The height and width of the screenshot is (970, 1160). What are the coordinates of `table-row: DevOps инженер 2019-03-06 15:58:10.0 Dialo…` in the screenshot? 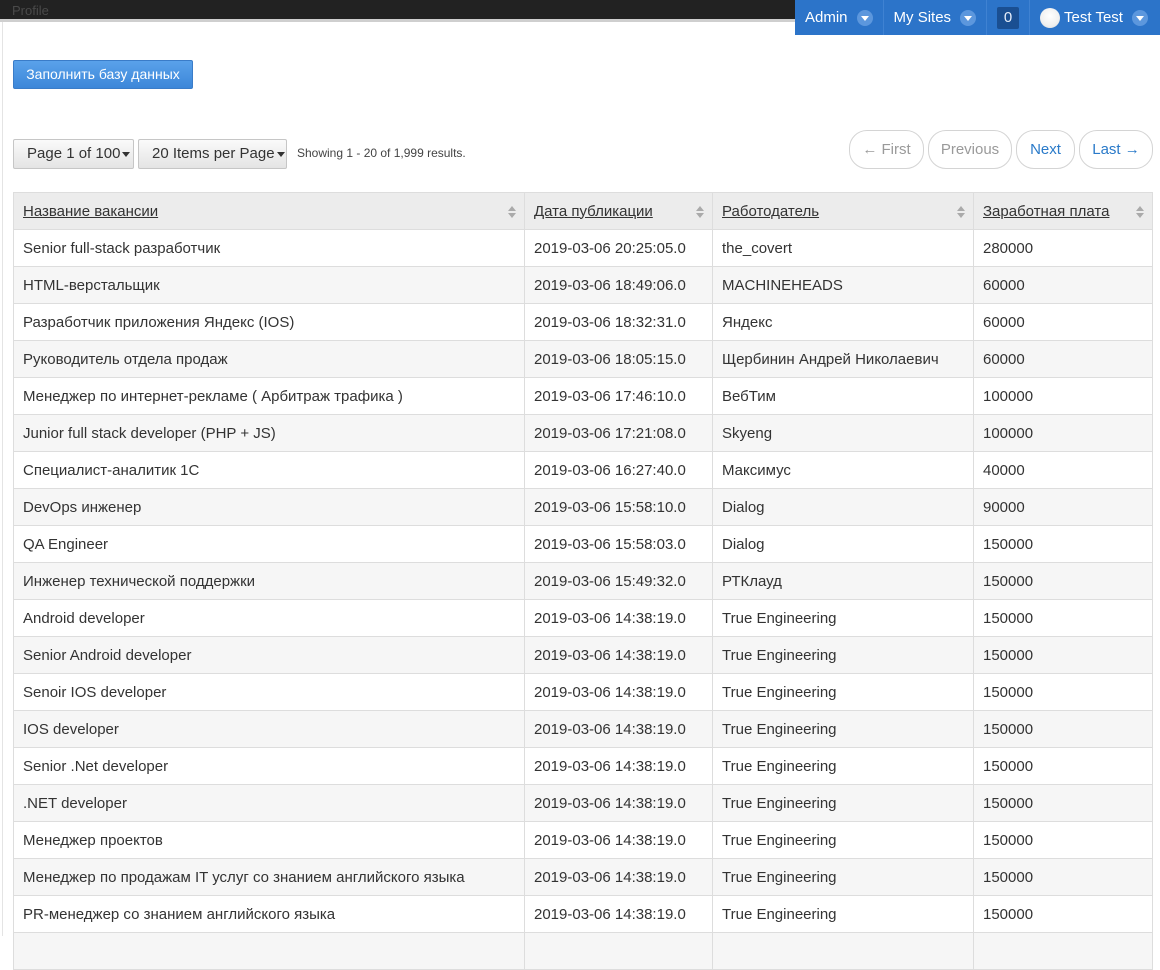 It's located at (583, 507).